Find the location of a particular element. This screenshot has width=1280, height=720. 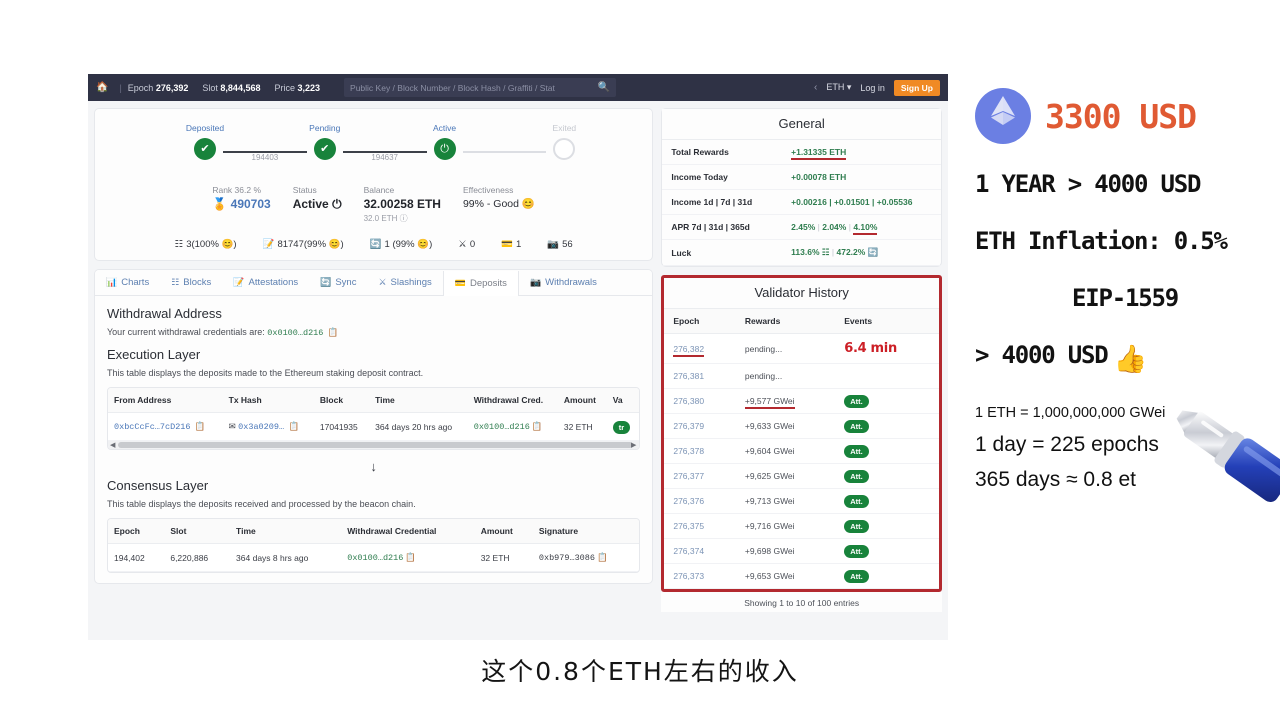

help-icon: ⓘ is located at coordinates (404, 218).